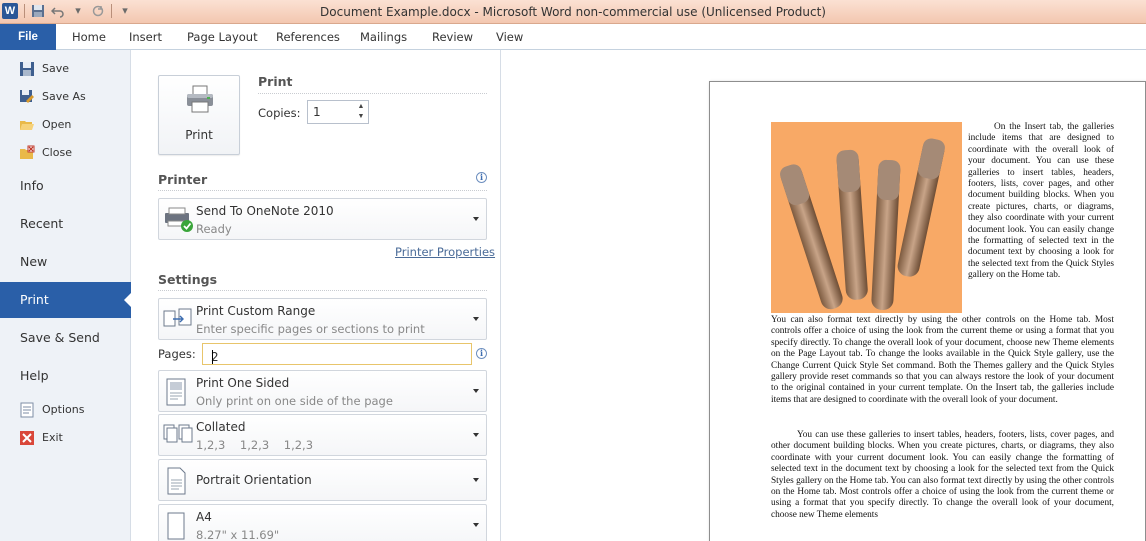 The width and height of the screenshot is (1146, 541). Describe the element at coordinates (452, 37) in the screenshot. I see `tab-review: Review` at that location.